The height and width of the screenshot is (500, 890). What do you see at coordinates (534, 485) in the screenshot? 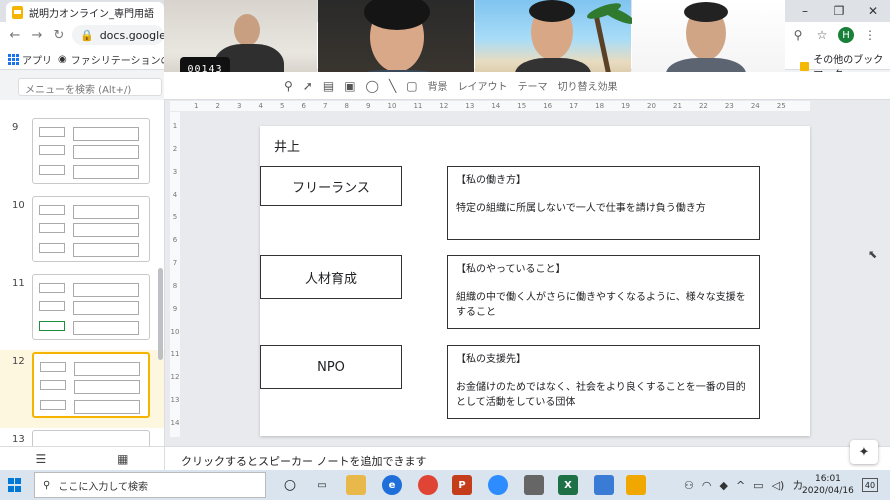
I see `clock-app-icon` at bounding box center [534, 485].